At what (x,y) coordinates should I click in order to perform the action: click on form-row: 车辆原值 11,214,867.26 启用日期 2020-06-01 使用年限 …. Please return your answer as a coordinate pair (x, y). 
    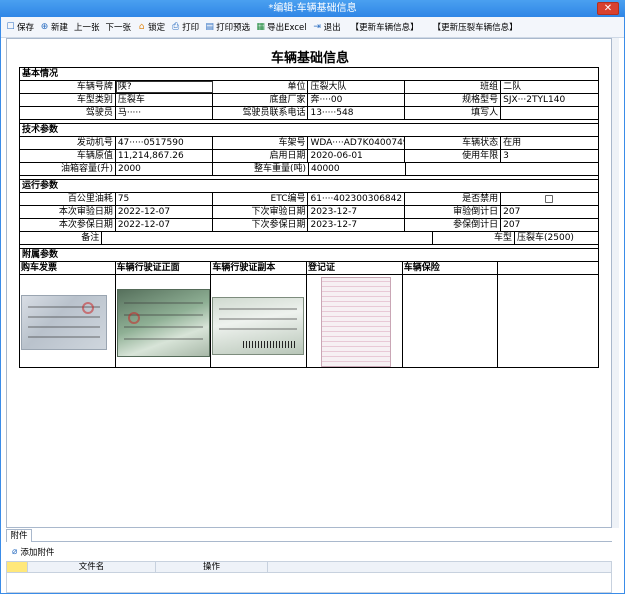
    Looking at the image, I should click on (309, 156).